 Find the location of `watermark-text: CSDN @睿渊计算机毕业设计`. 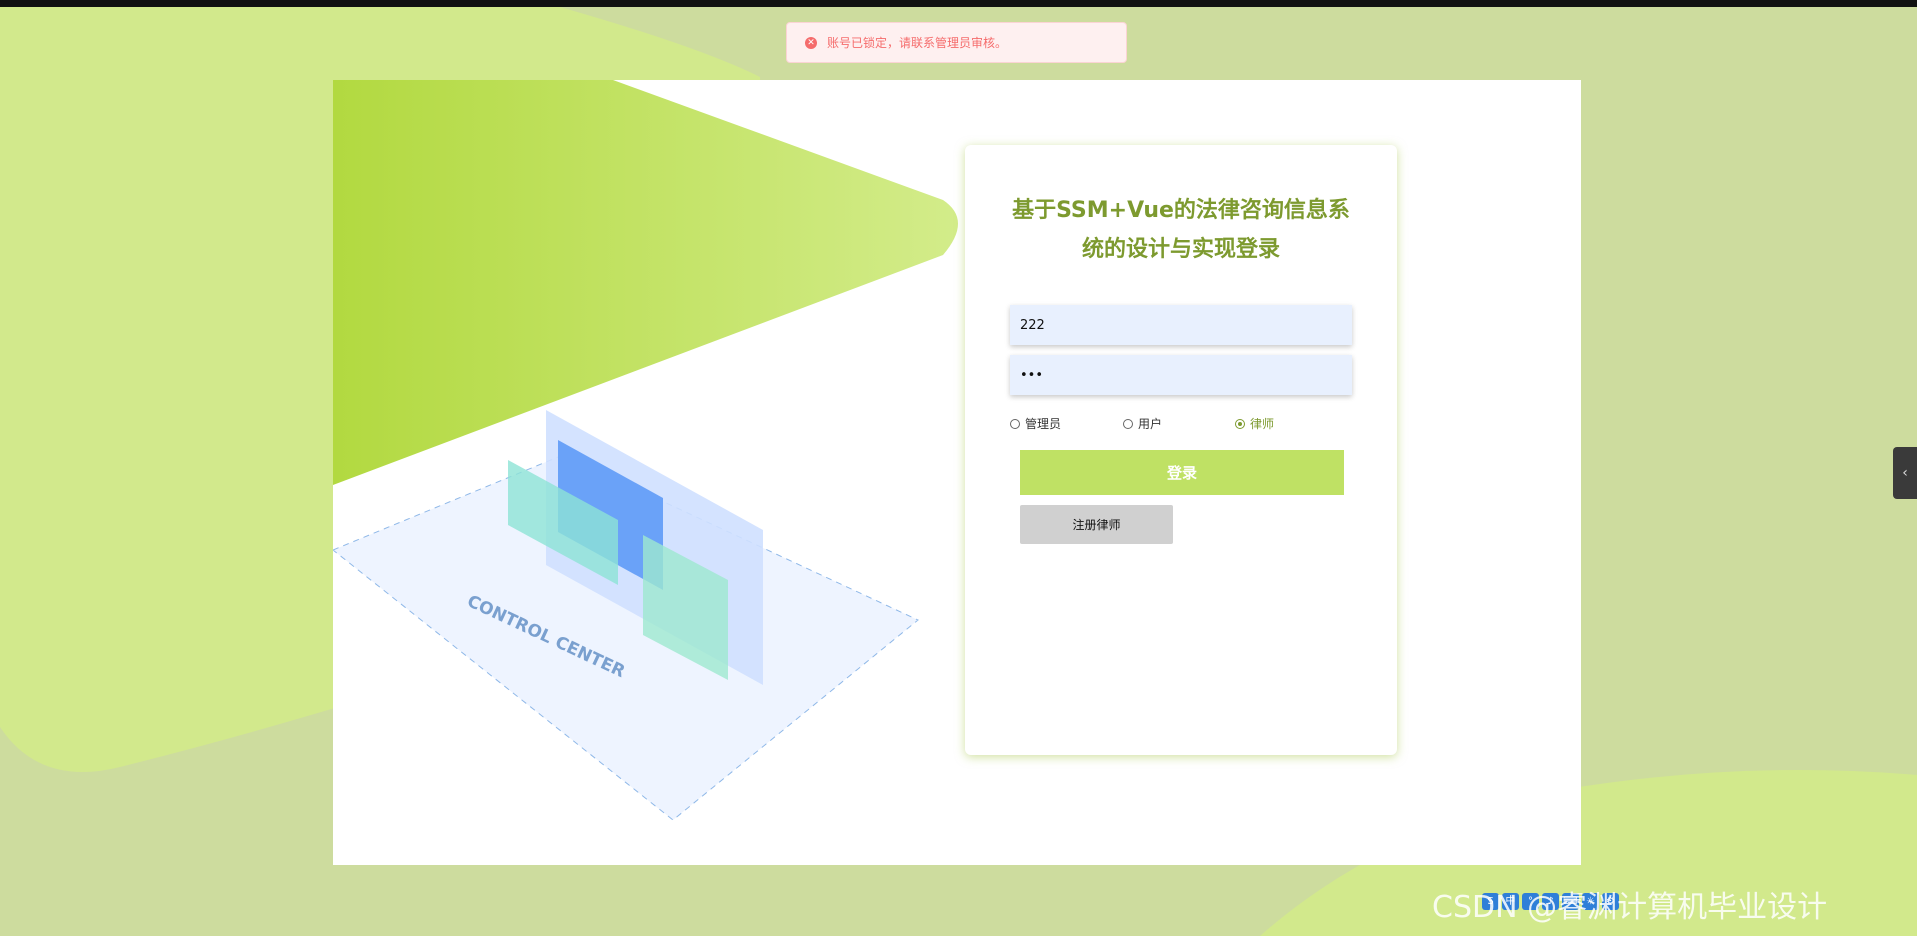

watermark-text: CSDN @睿渊计算机毕业设计 is located at coordinates (1630, 907).